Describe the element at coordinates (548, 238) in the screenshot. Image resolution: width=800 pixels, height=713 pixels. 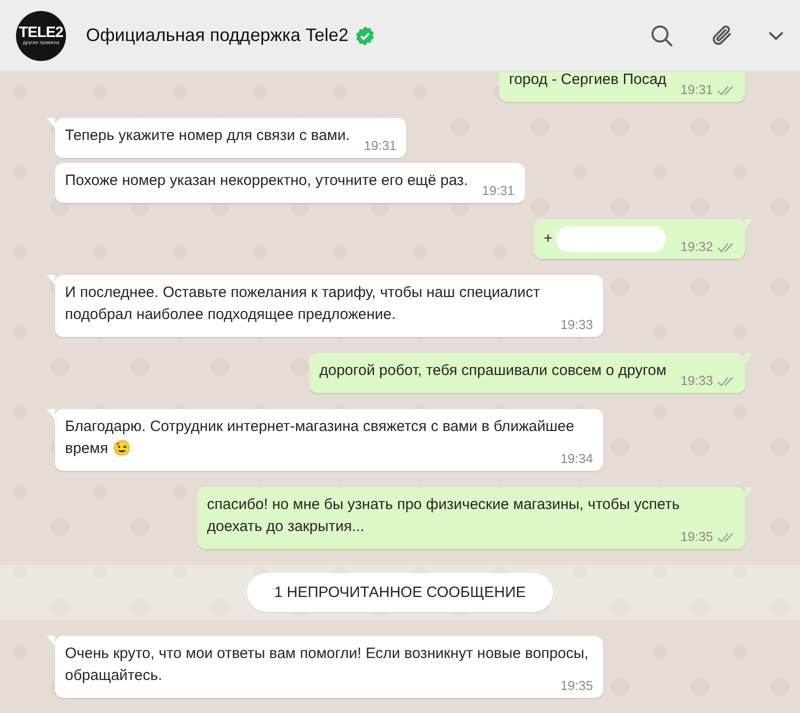
I see `message-text: +` at that location.